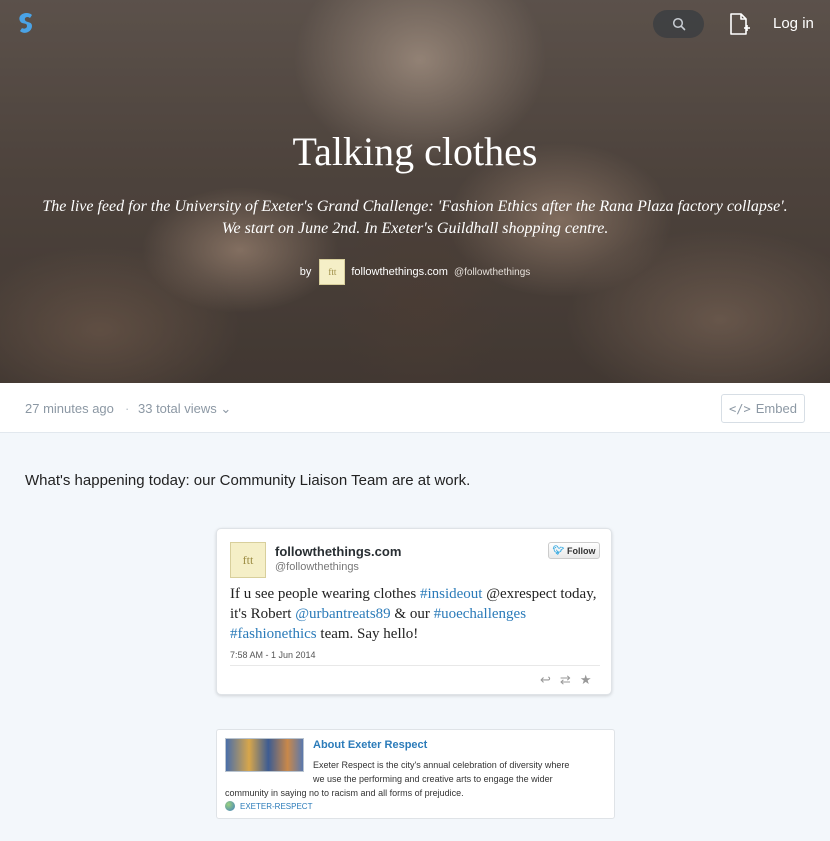  I want to click on search-button, so click(678, 24).